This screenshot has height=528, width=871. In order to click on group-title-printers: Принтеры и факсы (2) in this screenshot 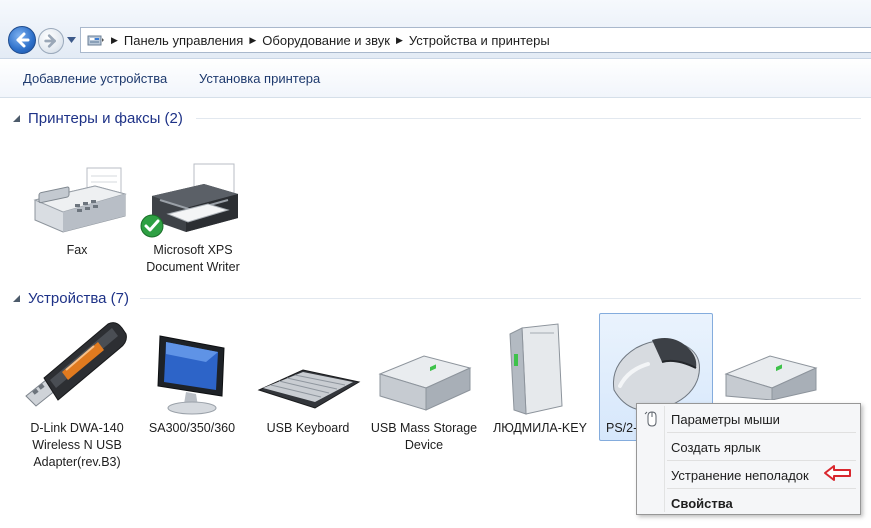, I will do `click(105, 118)`.